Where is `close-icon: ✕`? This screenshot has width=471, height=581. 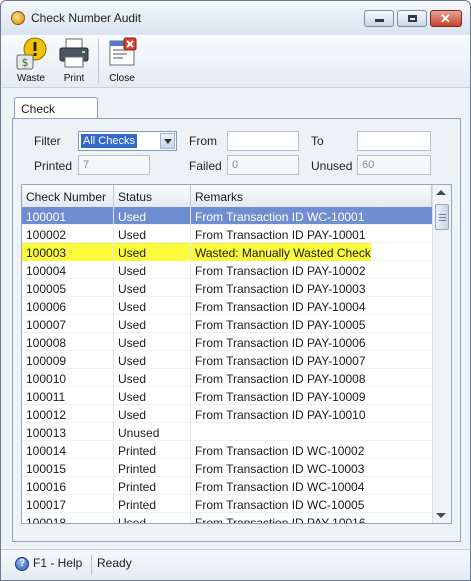 close-icon: ✕ is located at coordinates (445, 18).